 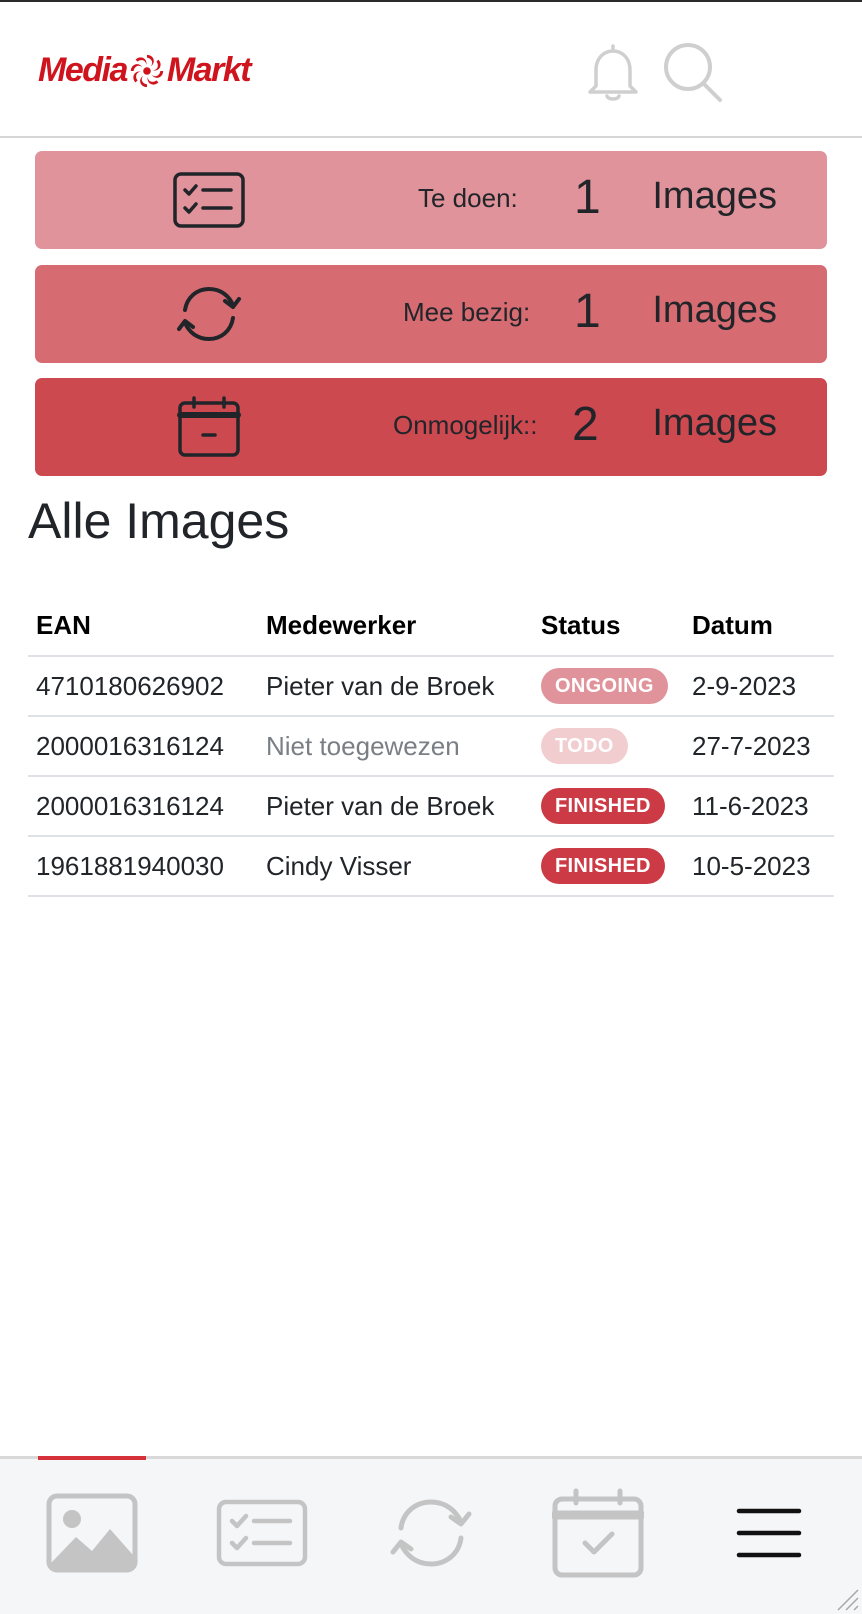 What do you see at coordinates (759, 806) in the screenshot?
I see `date-cell: 11-6-2023` at bounding box center [759, 806].